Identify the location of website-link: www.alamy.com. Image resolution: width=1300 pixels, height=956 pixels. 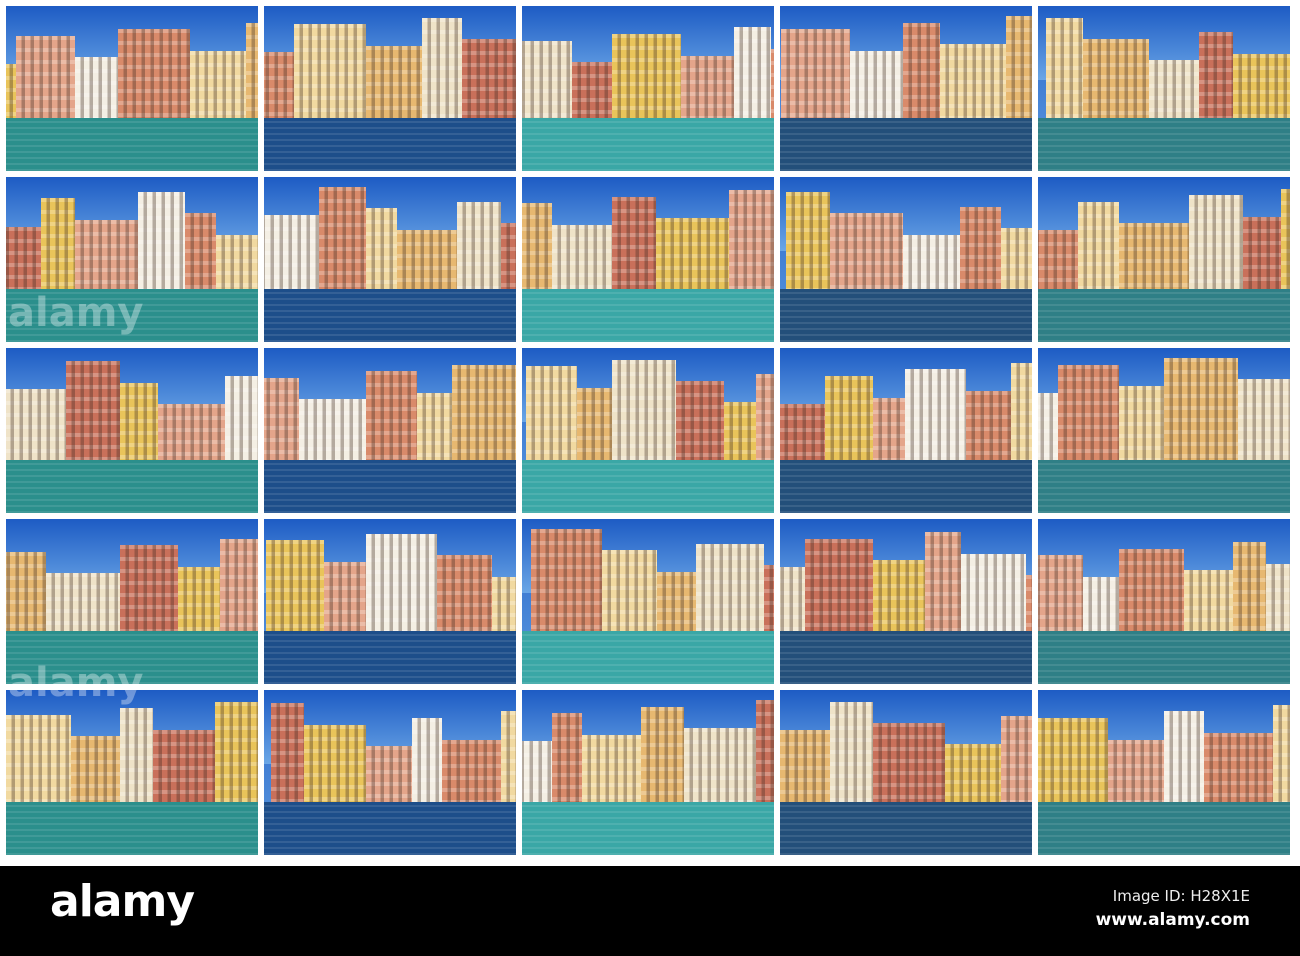
(1173, 920).